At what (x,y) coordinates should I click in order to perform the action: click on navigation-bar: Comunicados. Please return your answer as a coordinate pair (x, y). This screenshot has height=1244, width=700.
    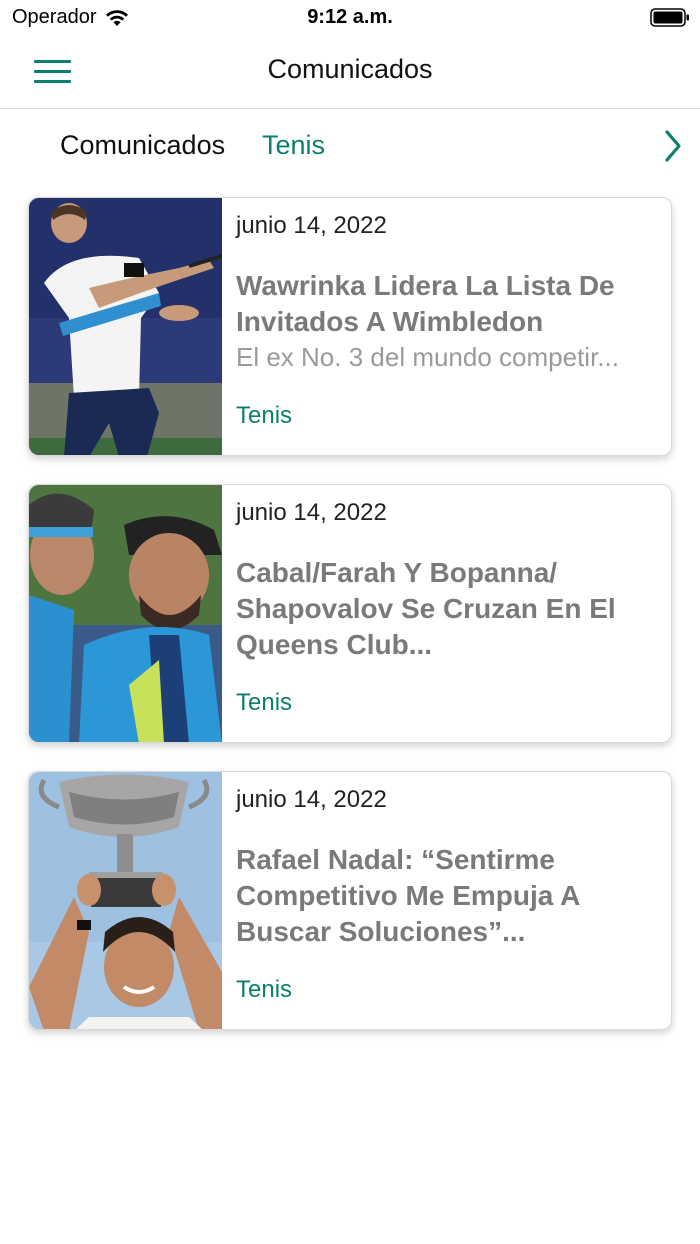
    Looking at the image, I should click on (350, 72).